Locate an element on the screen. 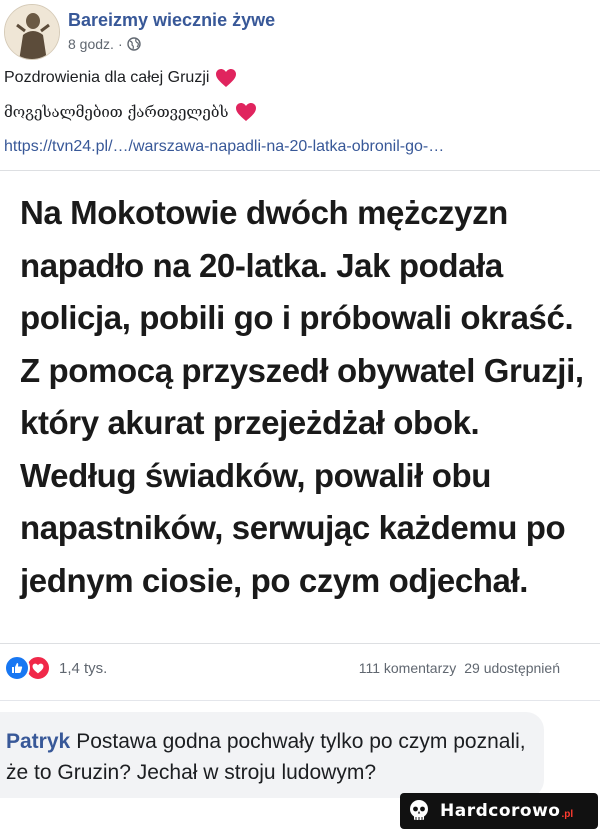 This screenshot has width=600, height=833. post-text-line-1: Pozdrowienia dla całej Gruzji is located at coordinates (120, 78).